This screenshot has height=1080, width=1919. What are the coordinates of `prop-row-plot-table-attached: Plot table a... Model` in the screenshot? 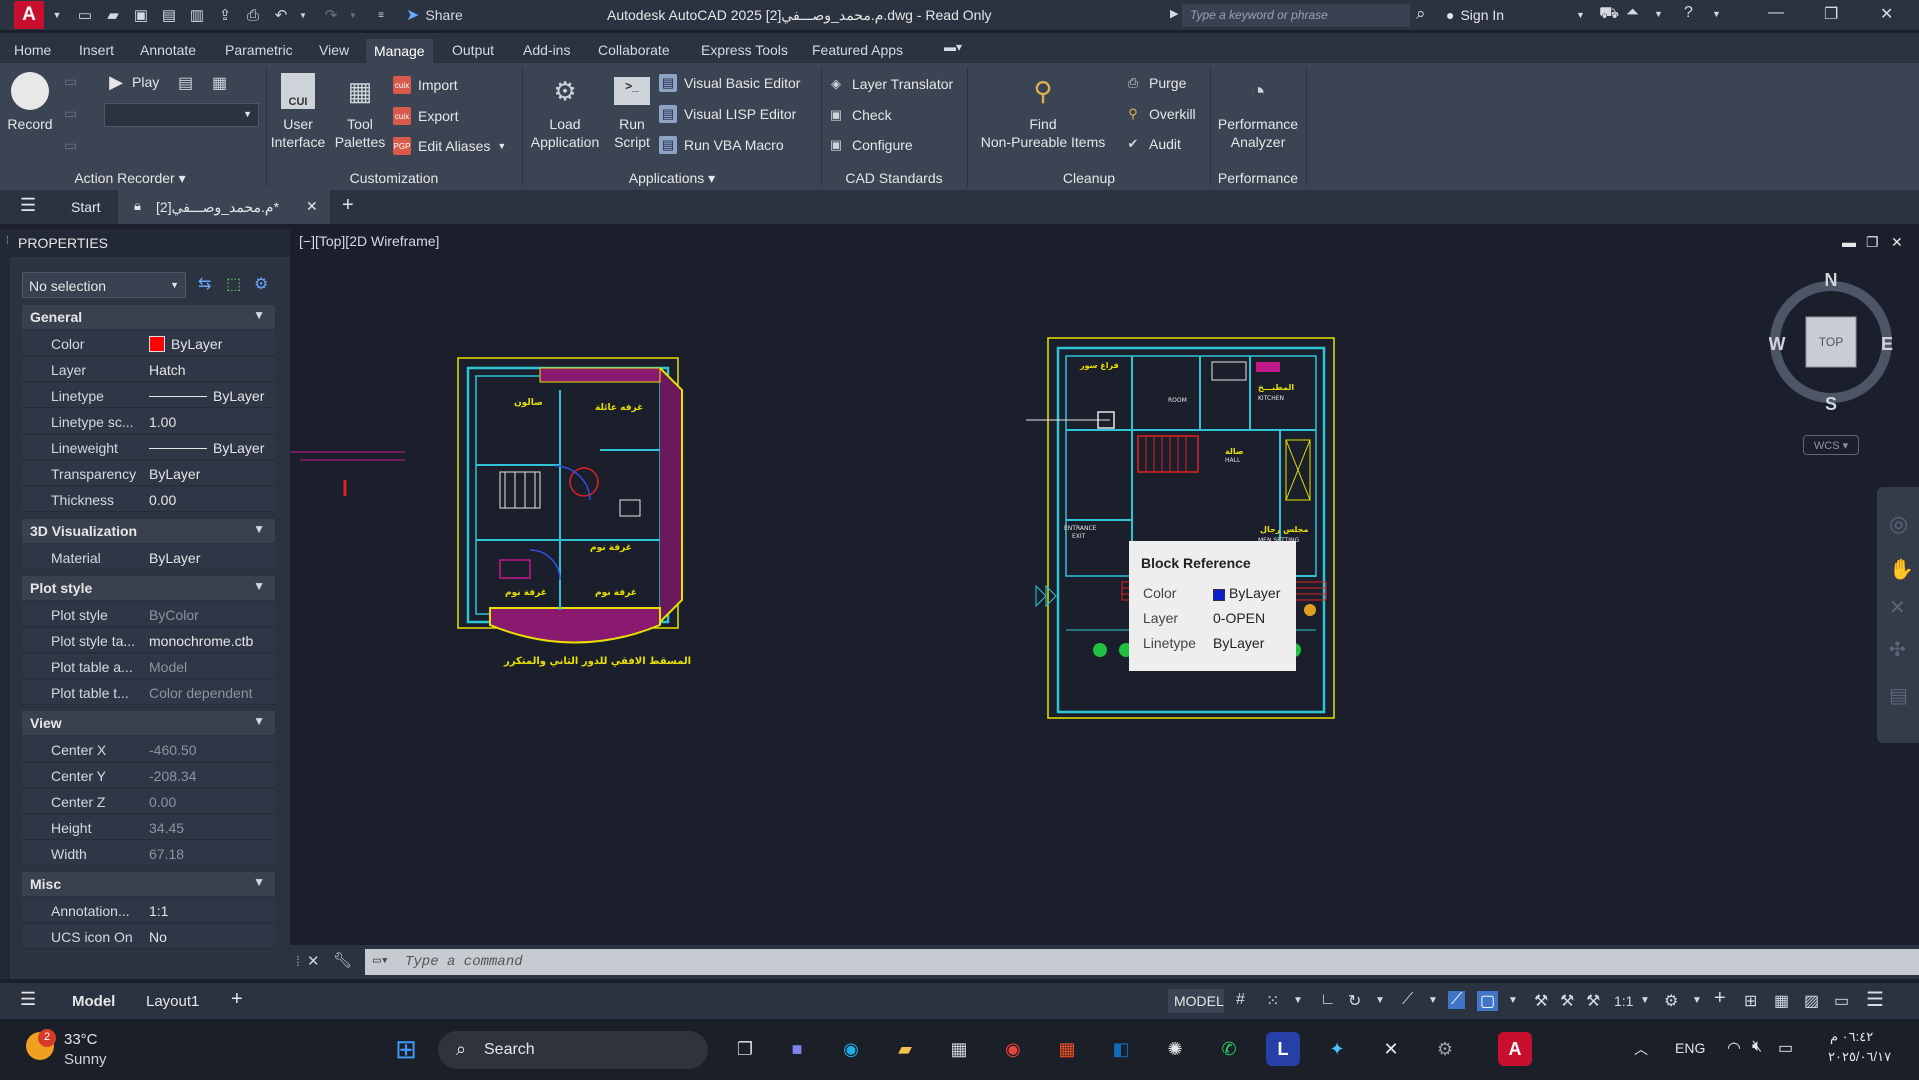 It's located at (148, 667).